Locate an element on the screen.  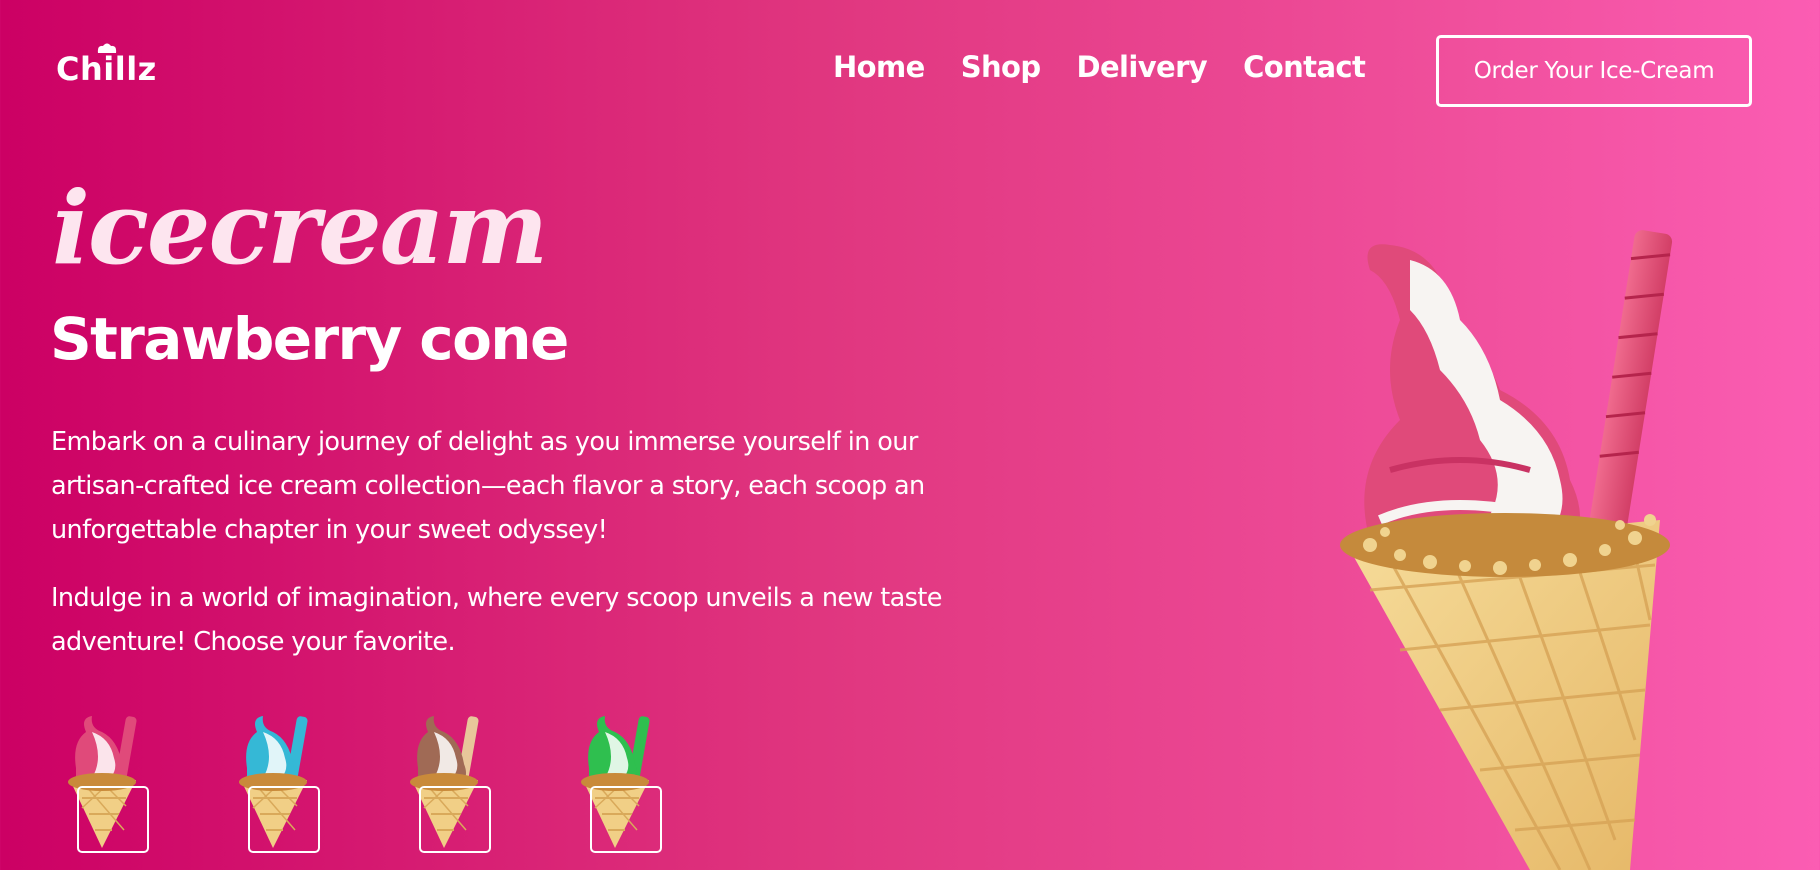
nav-contact: Contact is located at coordinates (1304, 67).